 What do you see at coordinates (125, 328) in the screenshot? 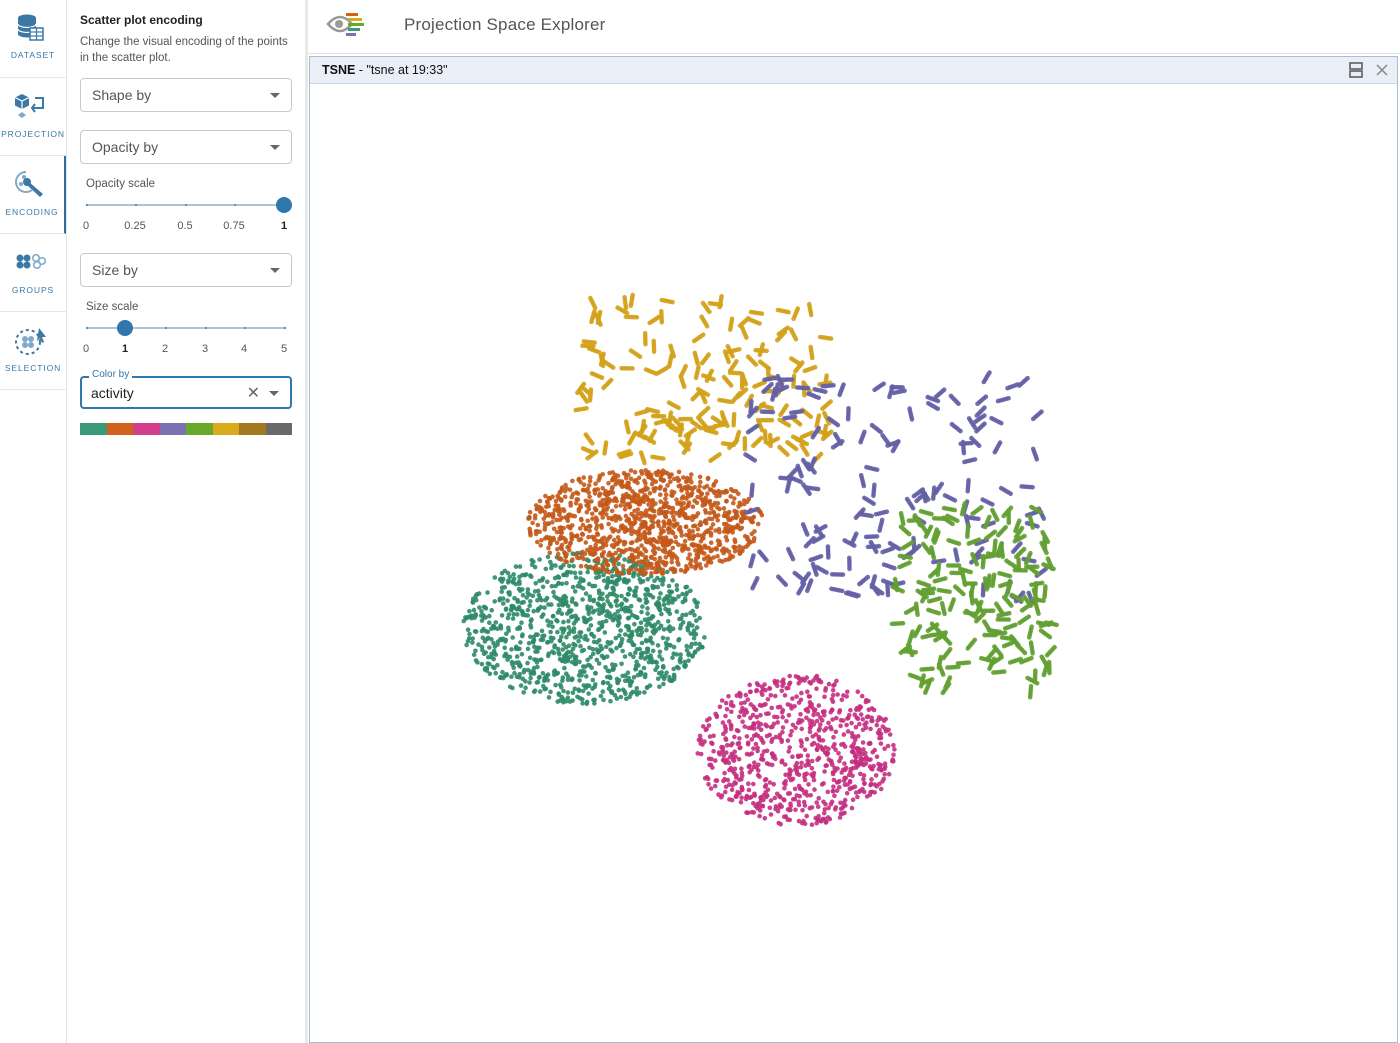
I see `size-scale-thumb` at bounding box center [125, 328].